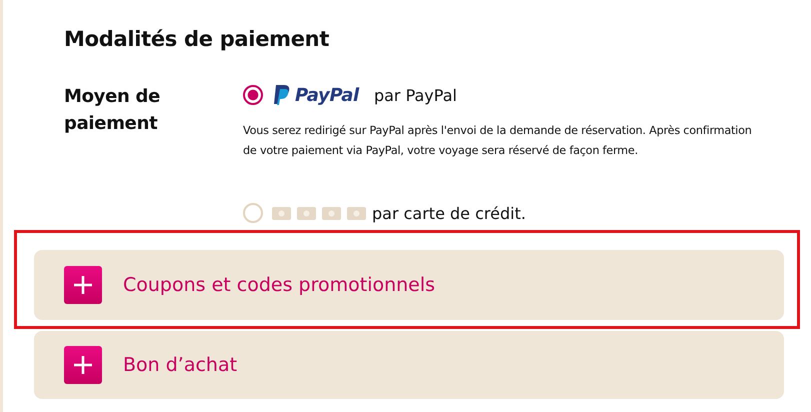 This screenshot has height=412, width=811. Describe the element at coordinates (449, 213) in the screenshot. I see `option-label: par carte de crédit.` at that location.